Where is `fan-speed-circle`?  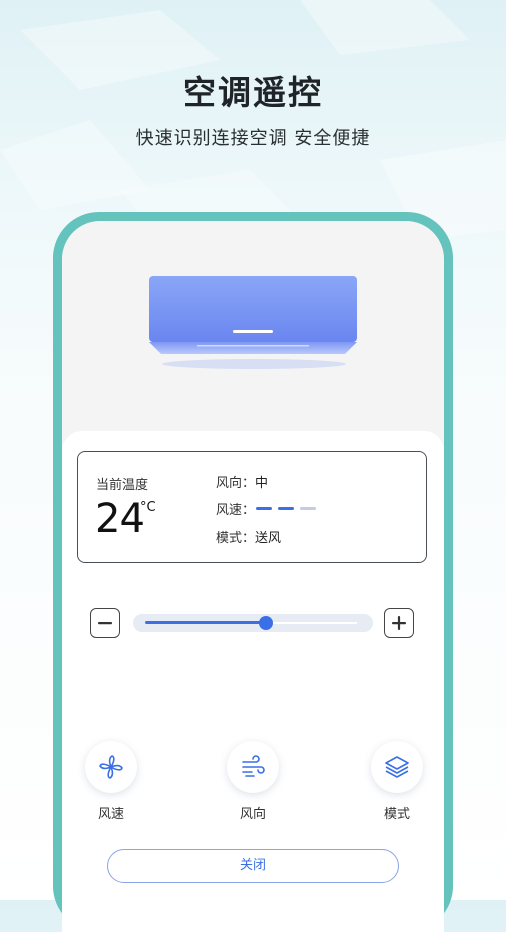 fan-speed-circle is located at coordinates (111, 767).